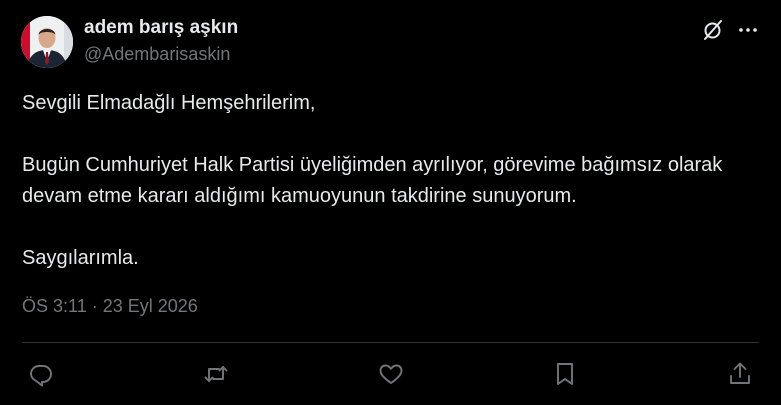 The width and height of the screenshot is (781, 405). What do you see at coordinates (80, 258) in the screenshot?
I see `tweet-paragraph: Saygılarımla.` at bounding box center [80, 258].